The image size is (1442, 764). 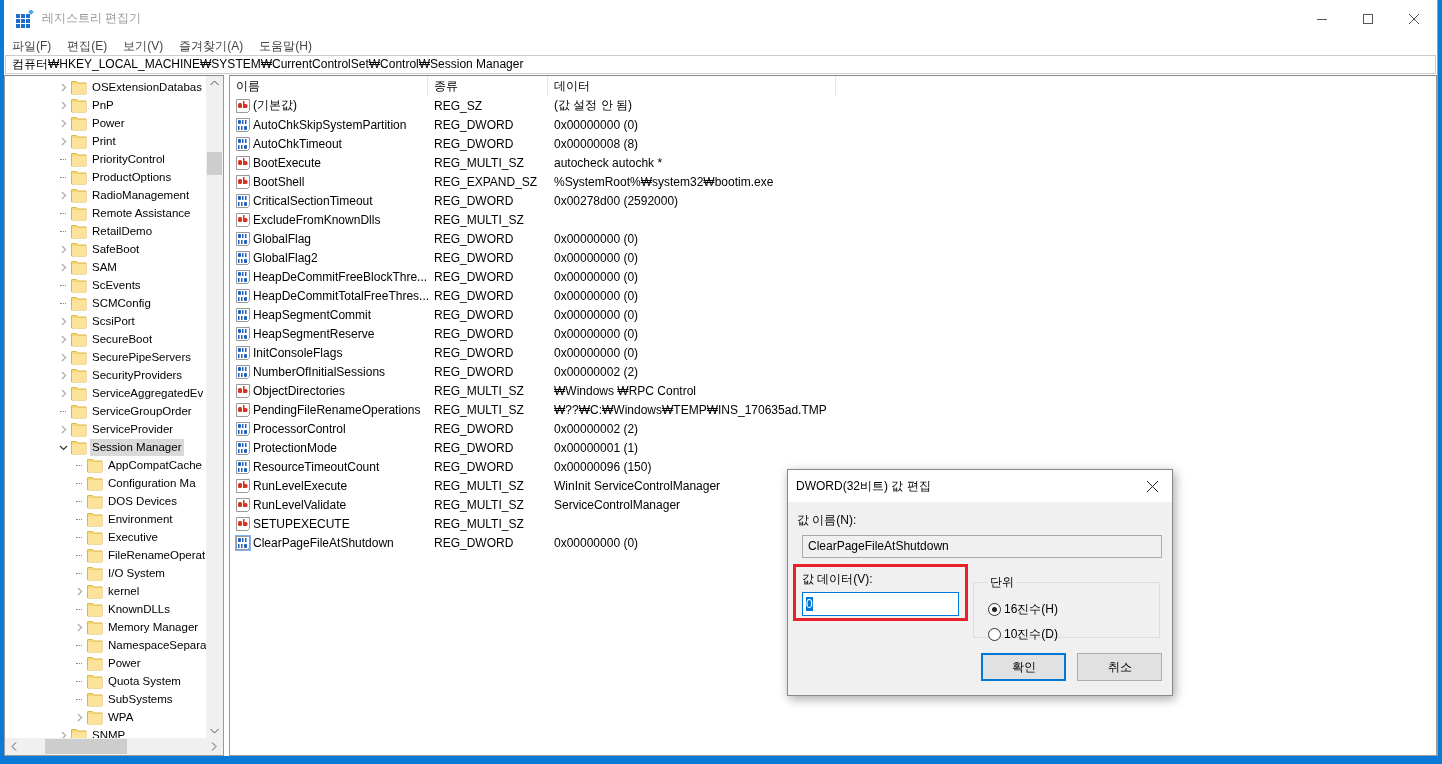 I want to click on tree-item: ServiceProvider, so click(x=133, y=429).